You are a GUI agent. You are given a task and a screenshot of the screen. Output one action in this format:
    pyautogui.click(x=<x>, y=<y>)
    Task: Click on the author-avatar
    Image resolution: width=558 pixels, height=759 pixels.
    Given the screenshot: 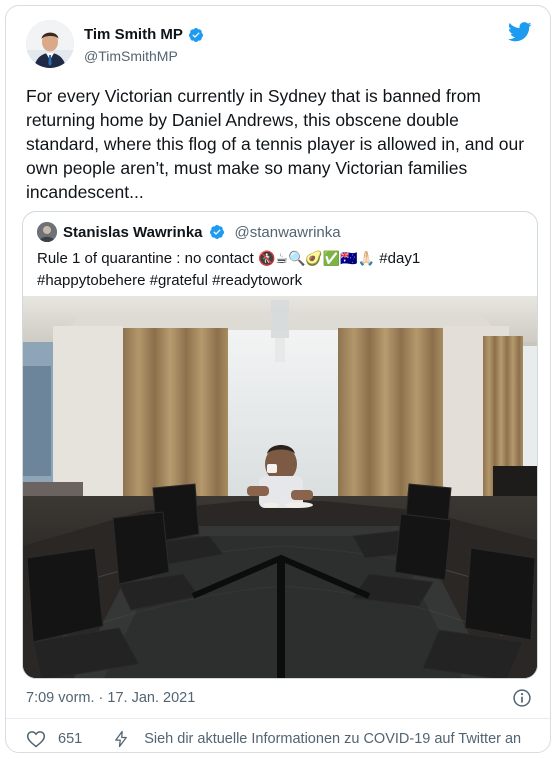 What is the action you would take?
    pyautogui.click(x=50, y=44)
    